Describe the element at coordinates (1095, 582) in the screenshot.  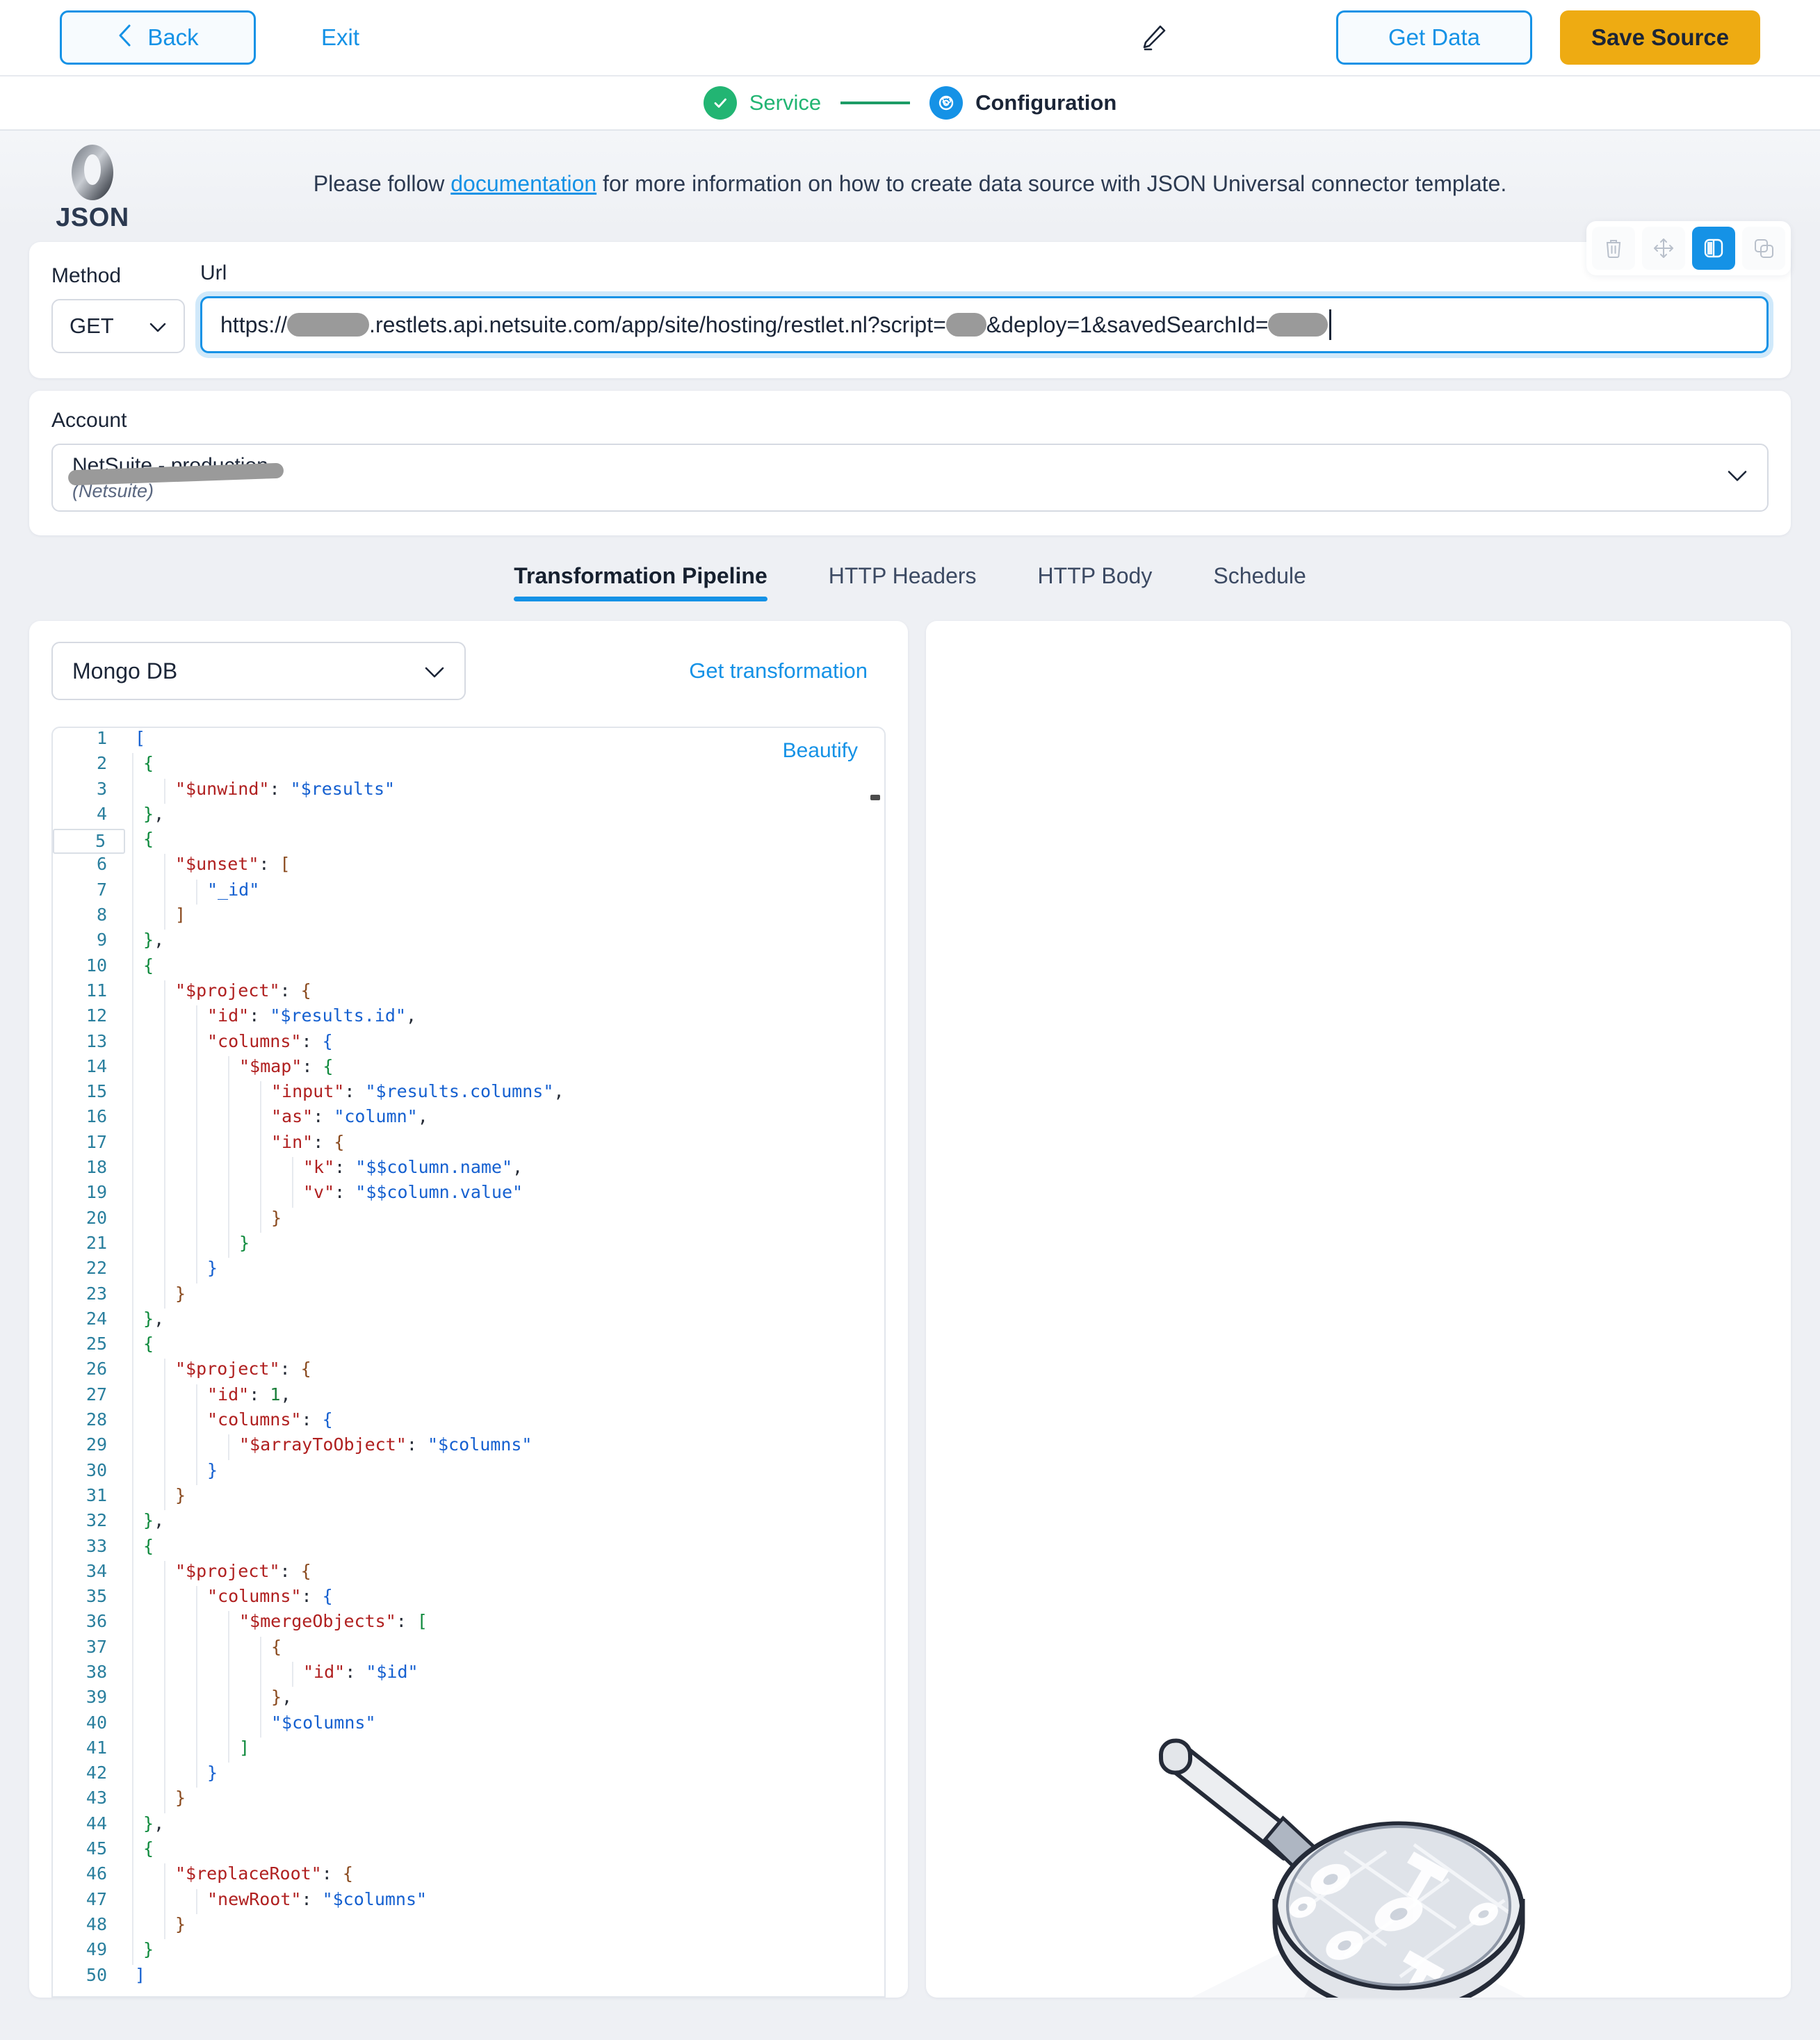
I see `tab-http-body: HTTP Body` at that location.